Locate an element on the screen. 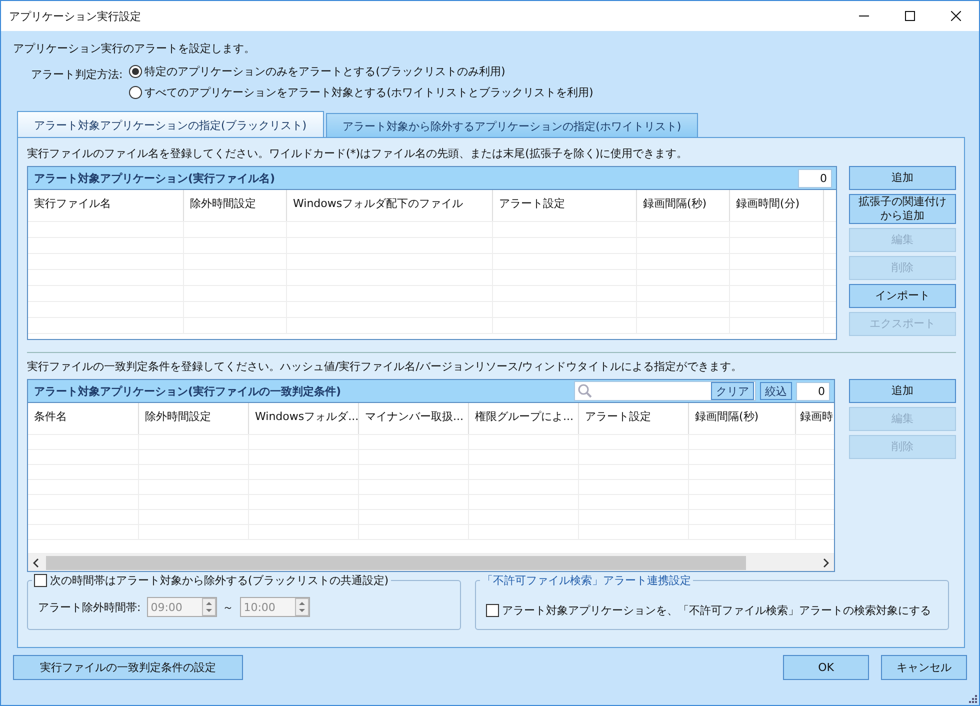  column-header: 実行ファイル名 is located at coordinates (72, 203).